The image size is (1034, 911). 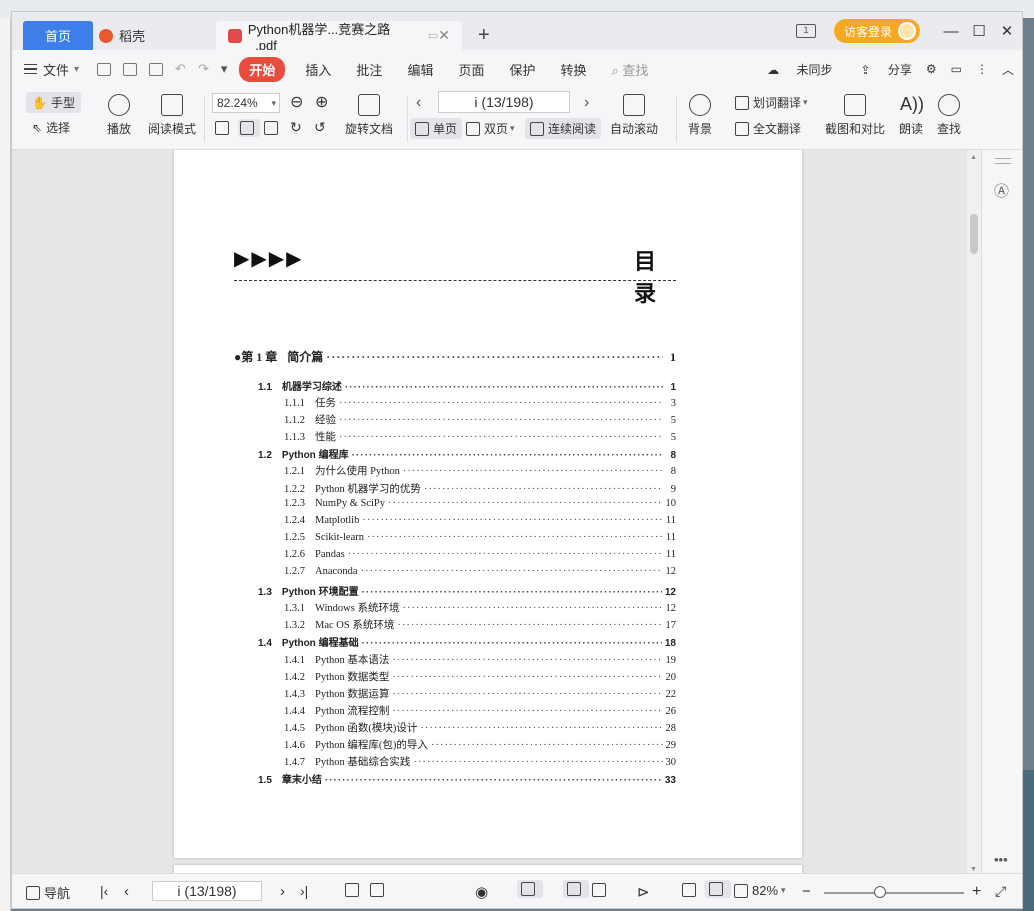 What do you see at coordinates (530, 889) in the screenshot?
I see `status-continuous-button` at bounding box center [530, 889].